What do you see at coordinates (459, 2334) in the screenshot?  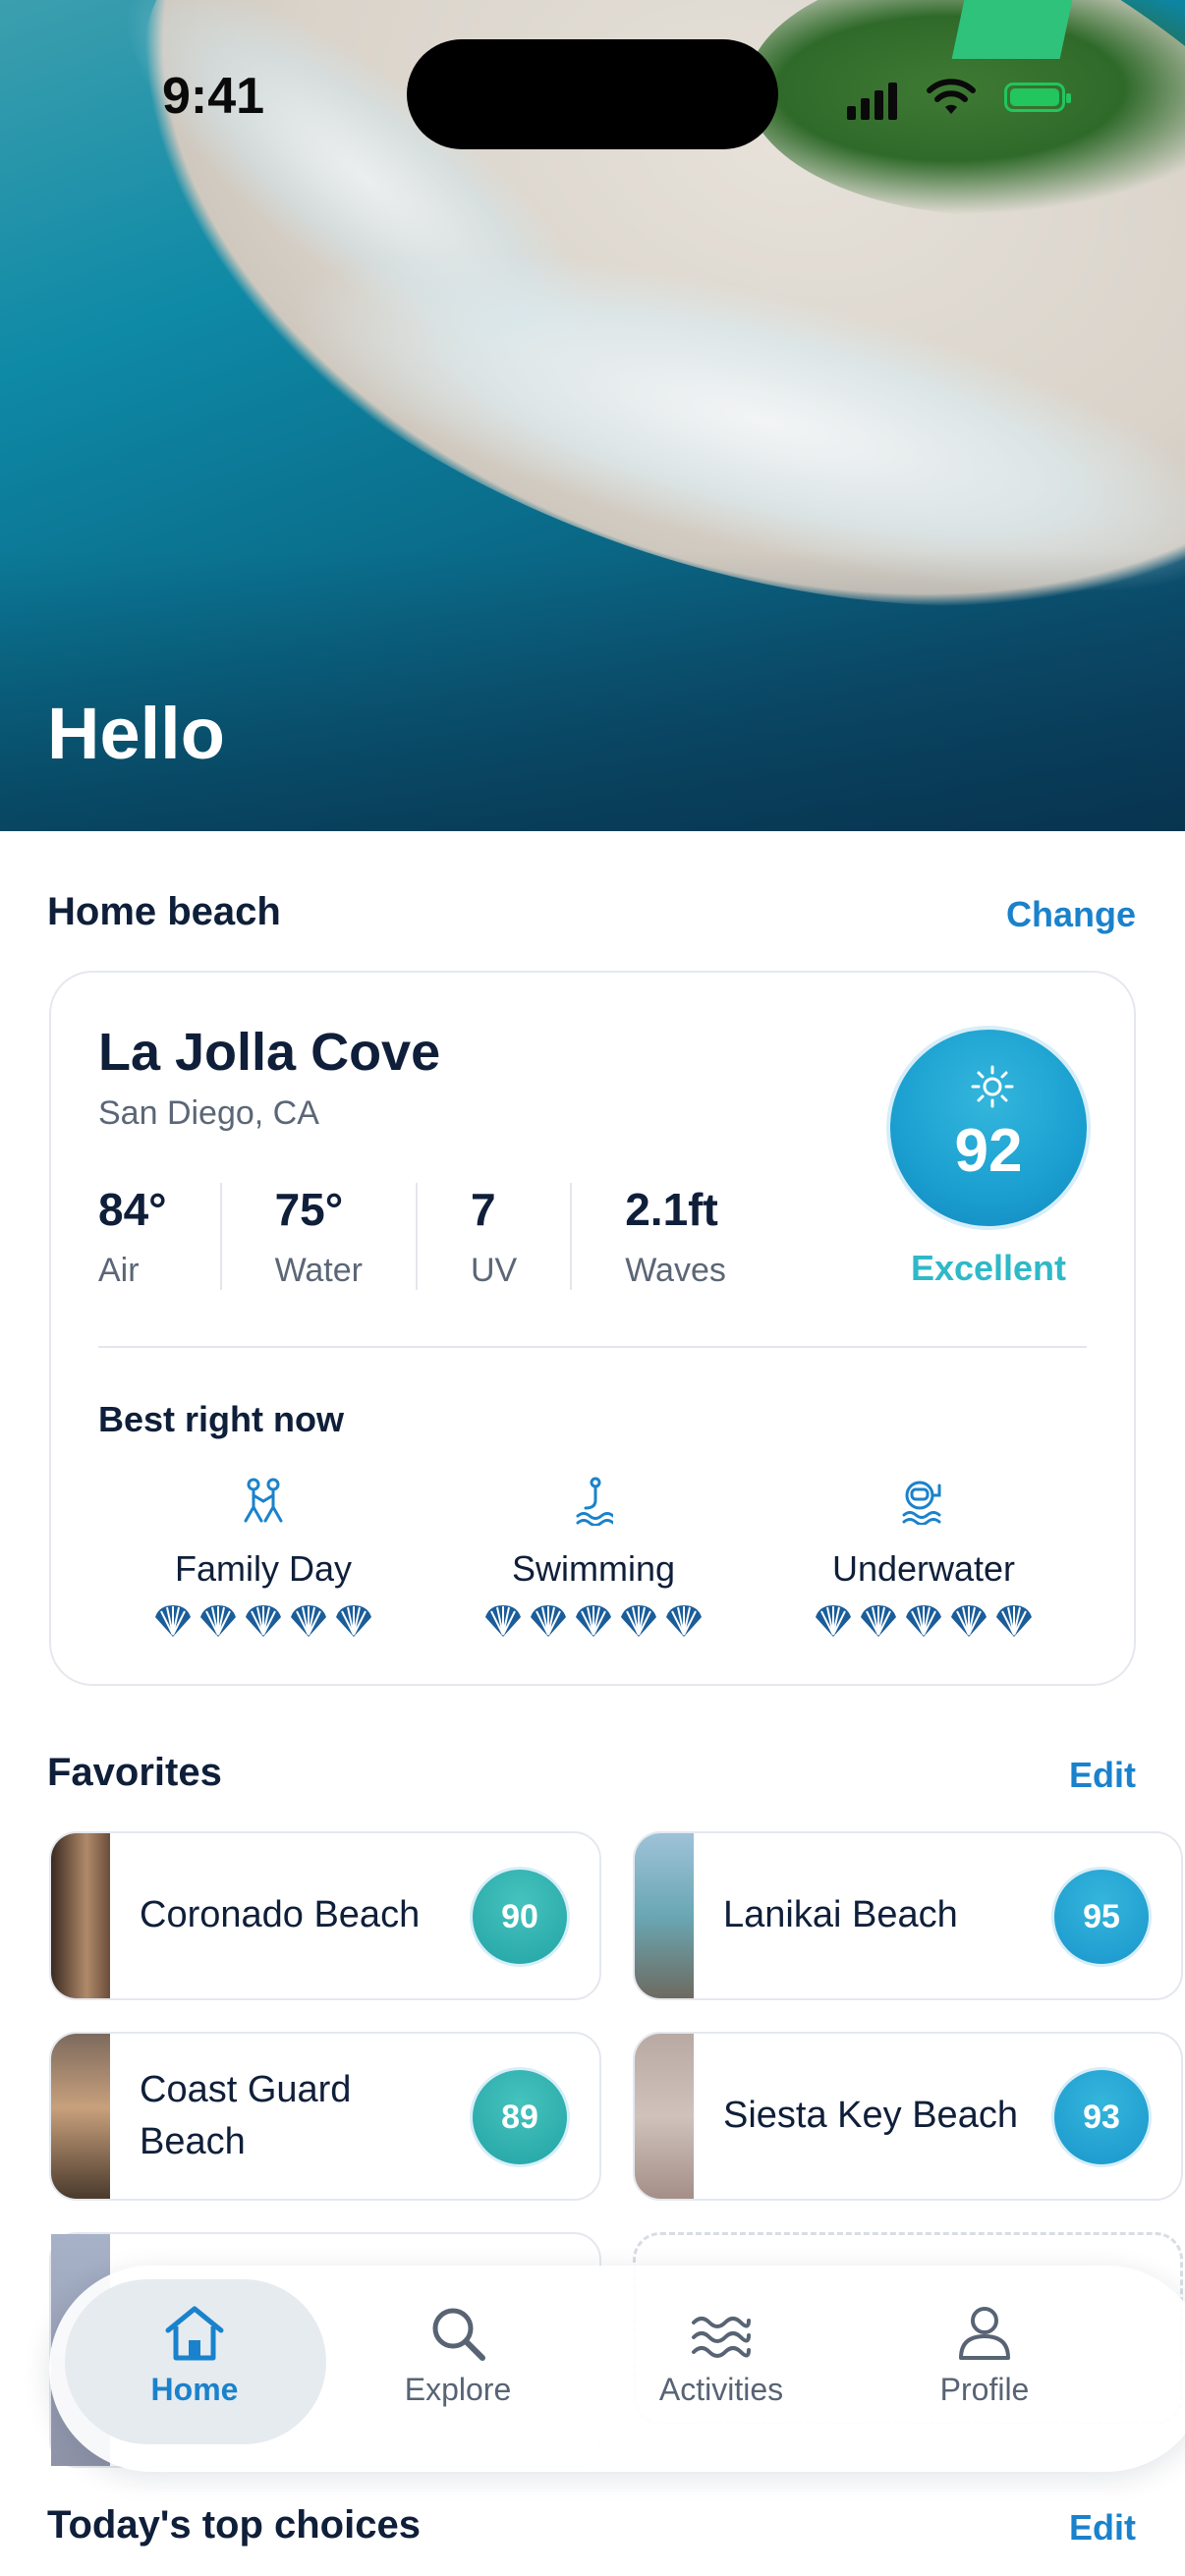 I see `search-icon` at bounding box center [459, 2334].